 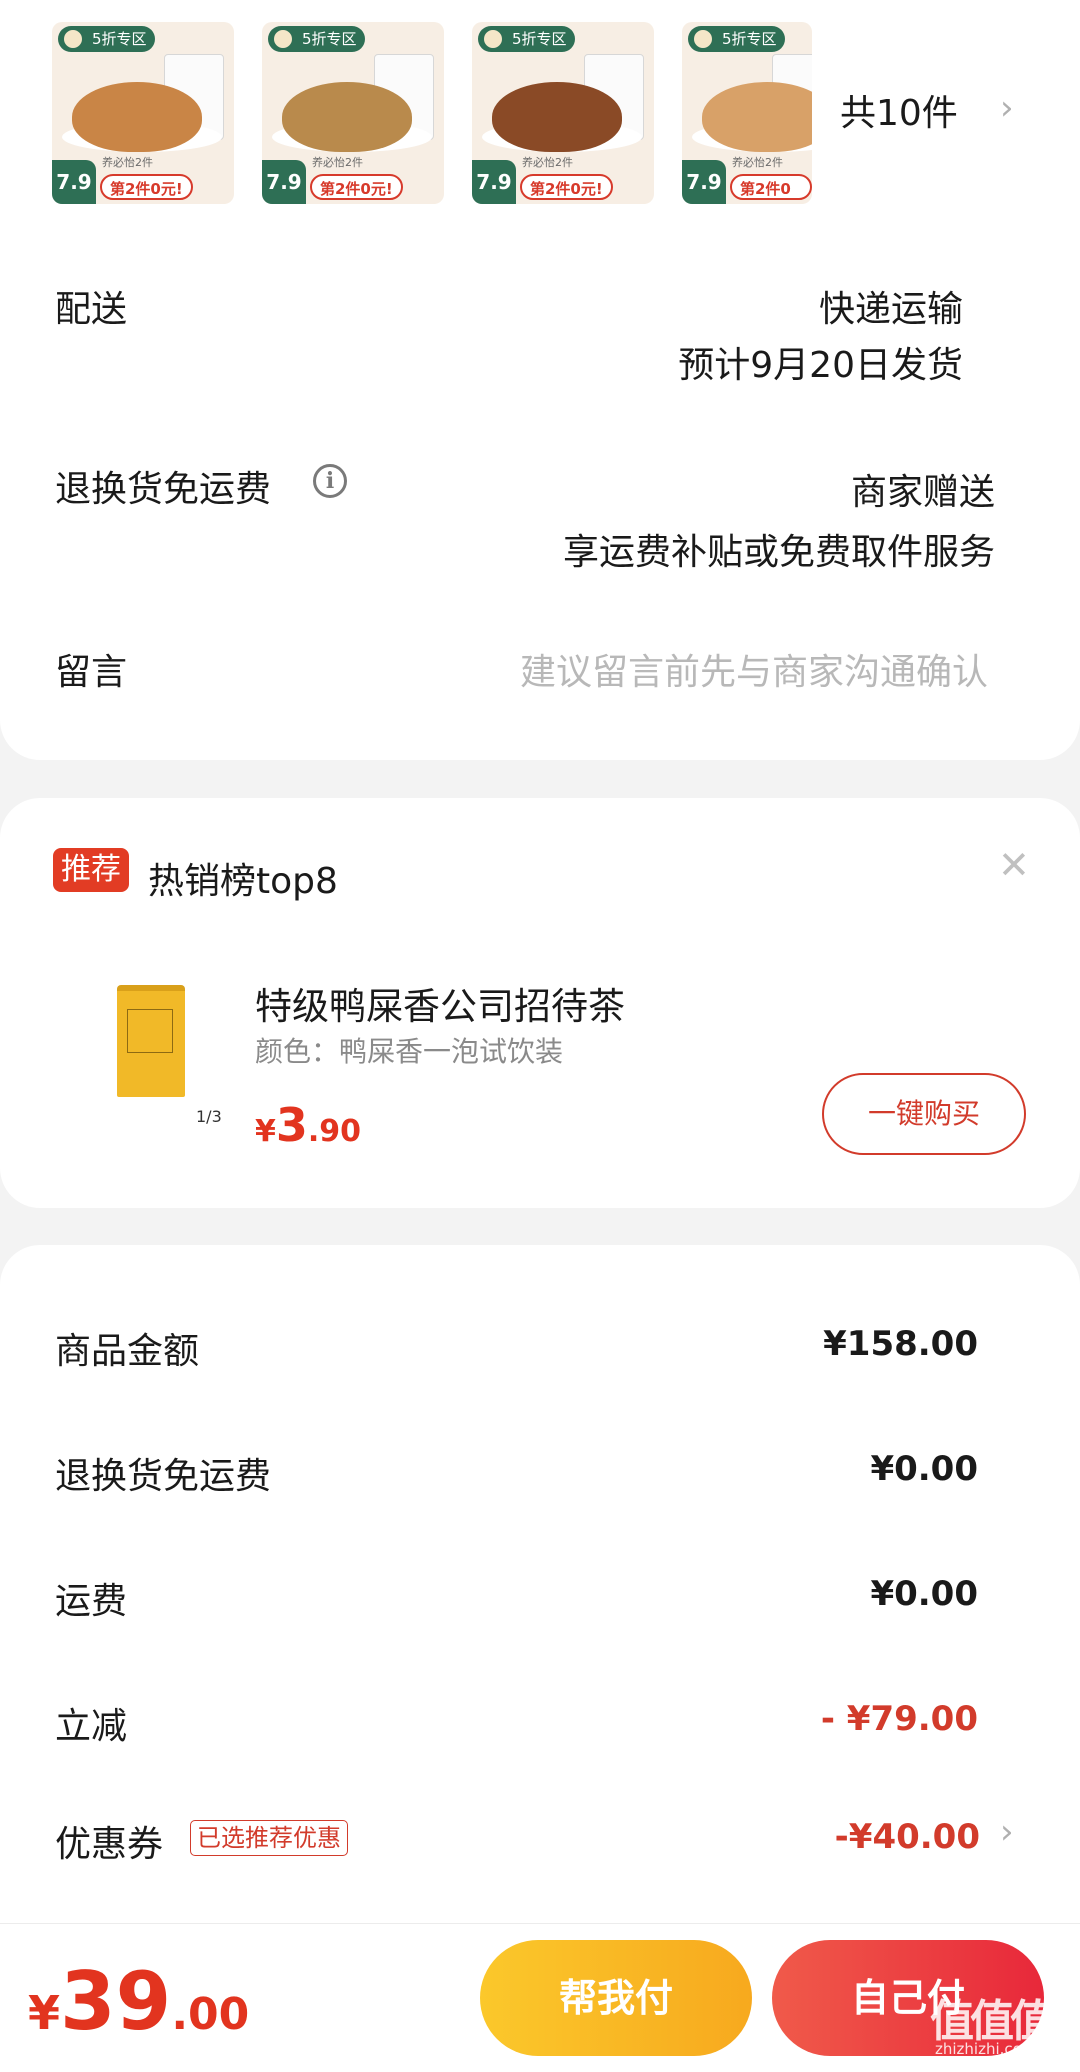 I want to click on note-label: 留言, so click(x=91, y=672).